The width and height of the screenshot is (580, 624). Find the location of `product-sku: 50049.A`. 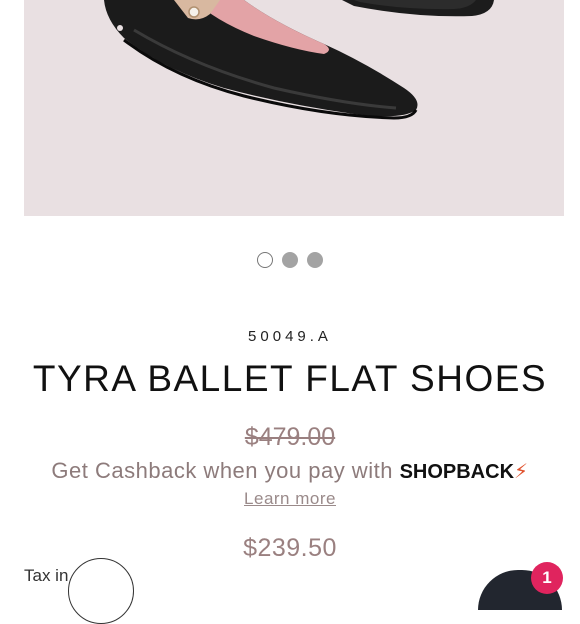

product-sku: 50049.A is located at coordinates (290, 336).